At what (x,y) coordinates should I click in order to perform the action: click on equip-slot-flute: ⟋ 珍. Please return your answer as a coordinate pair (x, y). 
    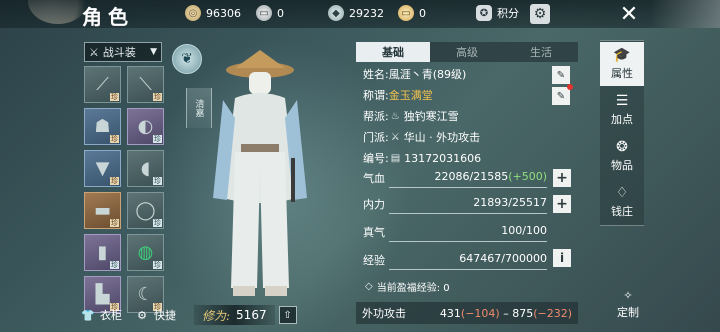
    Looking at the image, I should click on (102, 84).